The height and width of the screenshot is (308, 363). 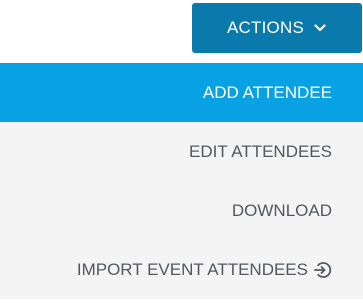 I want to click on import-arrow-circle-icon, so click(x=322, y=270).